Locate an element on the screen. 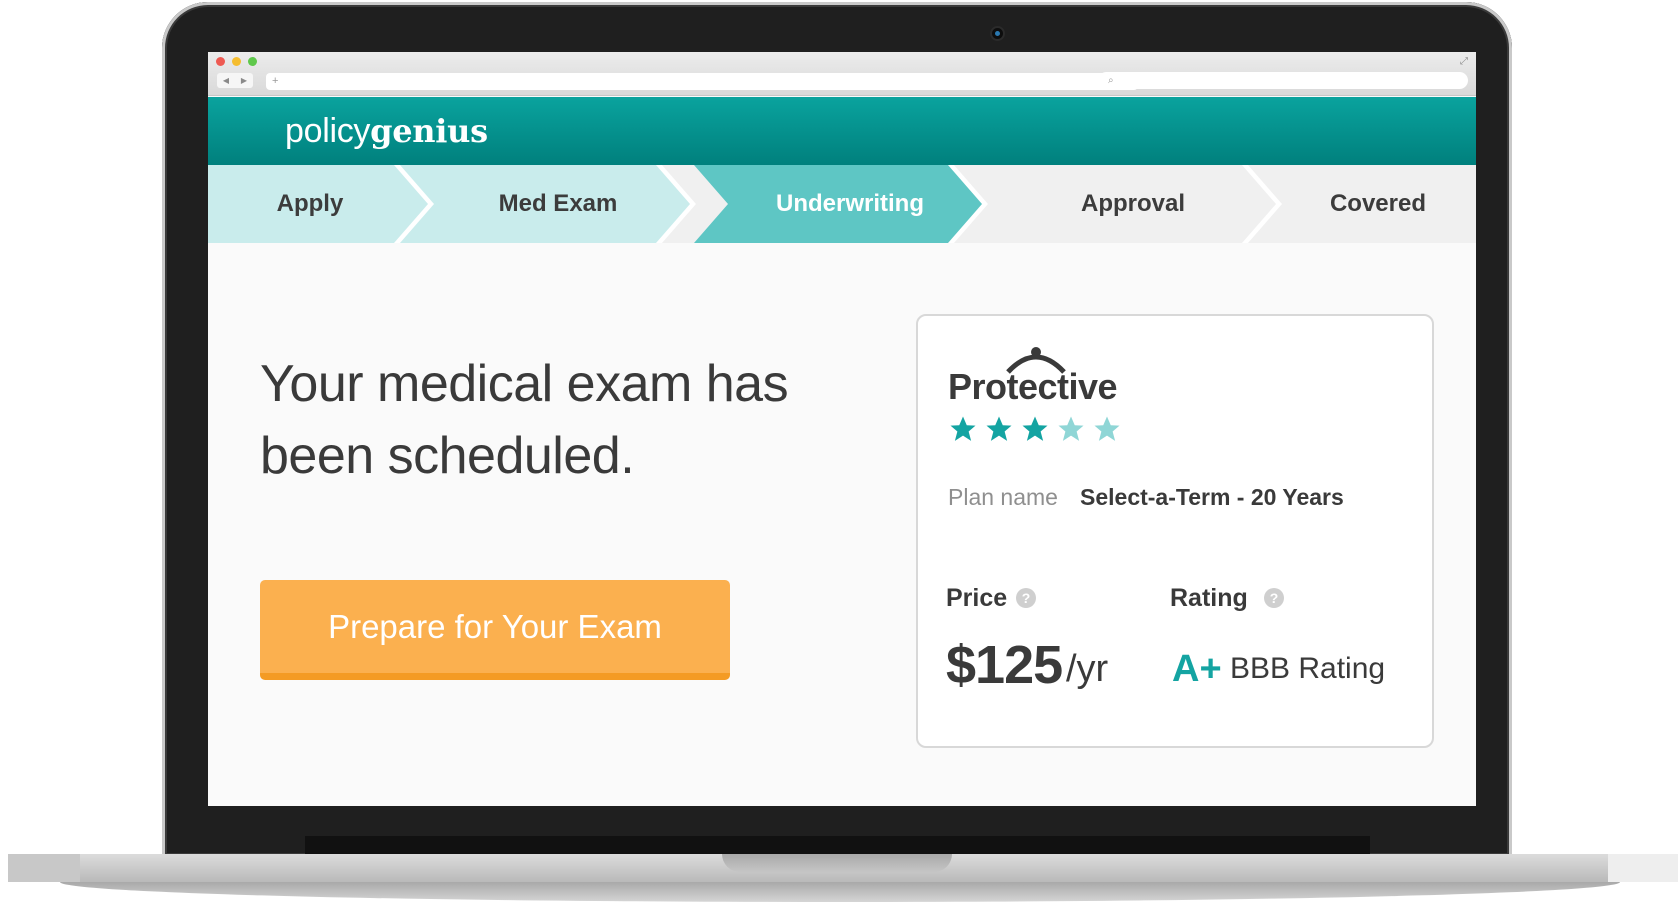  page-headline: Your medical exam has been scheduled. is located at coordinates (524, 420).